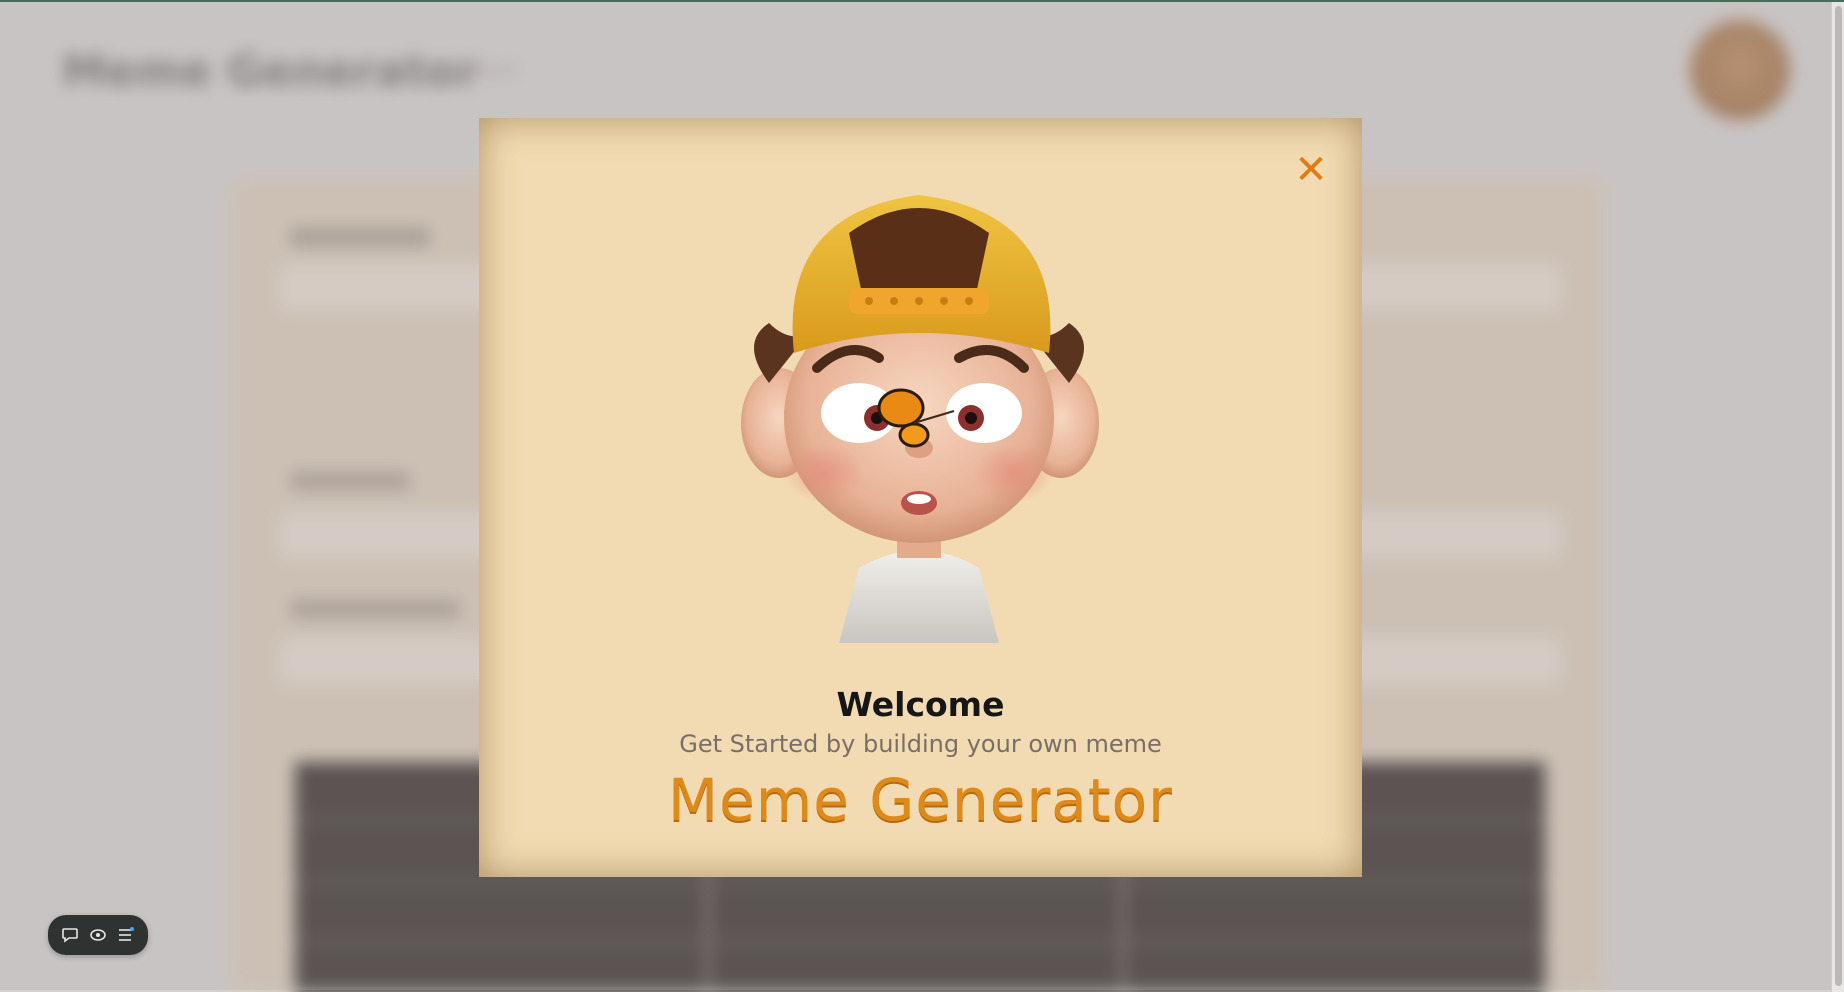 This screenshot has height=992, width=1844. Describe the element at coordinates (920, 704) in the screenshot. I see `welcome-heading: Welcome` at that location.